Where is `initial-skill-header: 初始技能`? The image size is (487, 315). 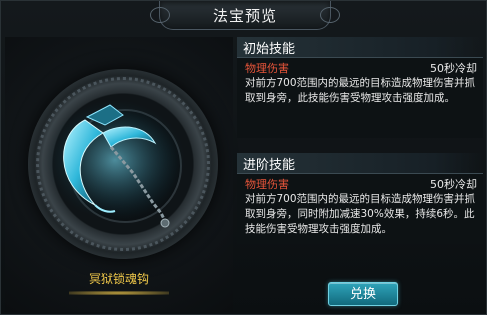 initial-skill-header: 初始技能 is located at coordinates (360, 47).